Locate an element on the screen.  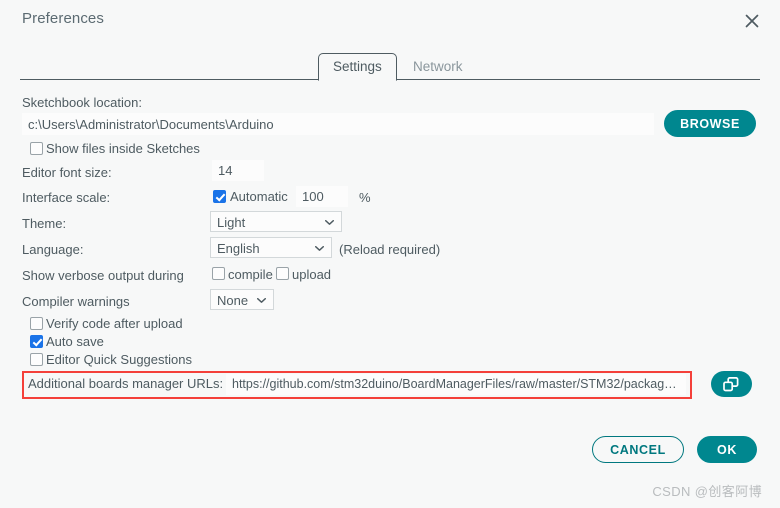
browse-button: BROWSE is located at coordinates (710, 123).